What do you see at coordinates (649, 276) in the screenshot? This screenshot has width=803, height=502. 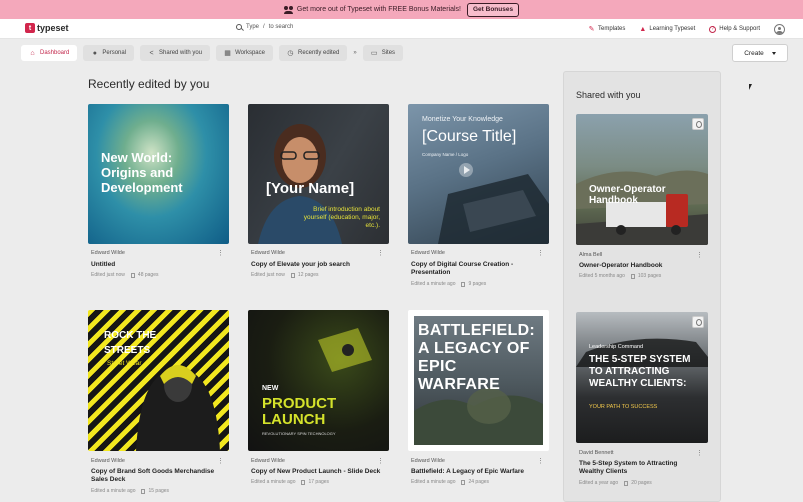 I see `page-count: 103 pages` at bounding box center [649, 276].